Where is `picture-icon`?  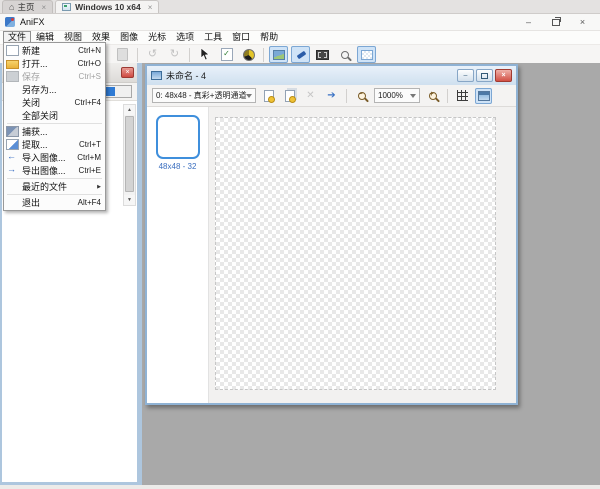
picture-icon is located at coordinates (278, 54).